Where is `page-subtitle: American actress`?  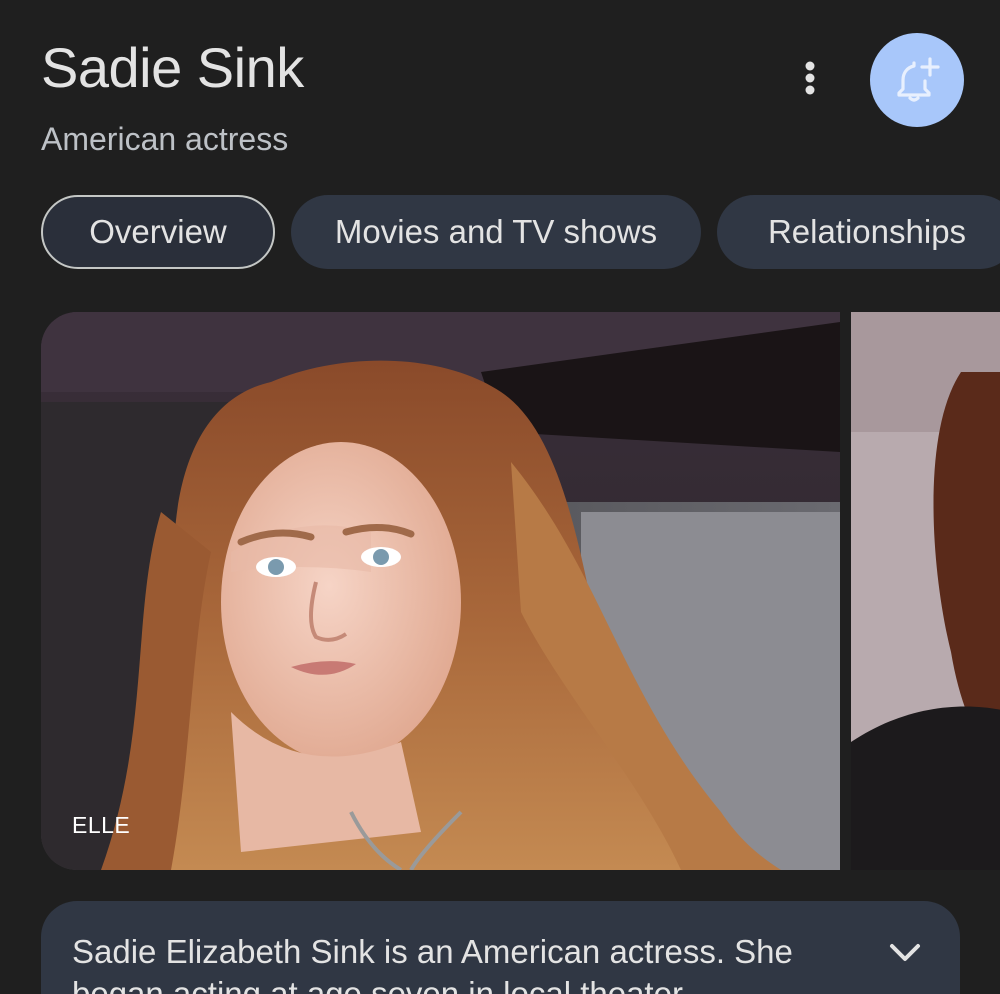 page-subtitle: American actress is located at coordinates (165, 139).